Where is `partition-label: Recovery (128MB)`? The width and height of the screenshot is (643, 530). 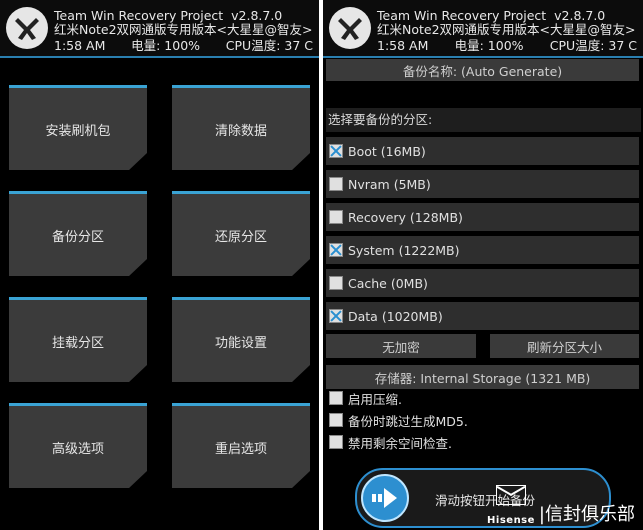
partition-label: Recovery (128MB) is located at coordinates (405, 217).